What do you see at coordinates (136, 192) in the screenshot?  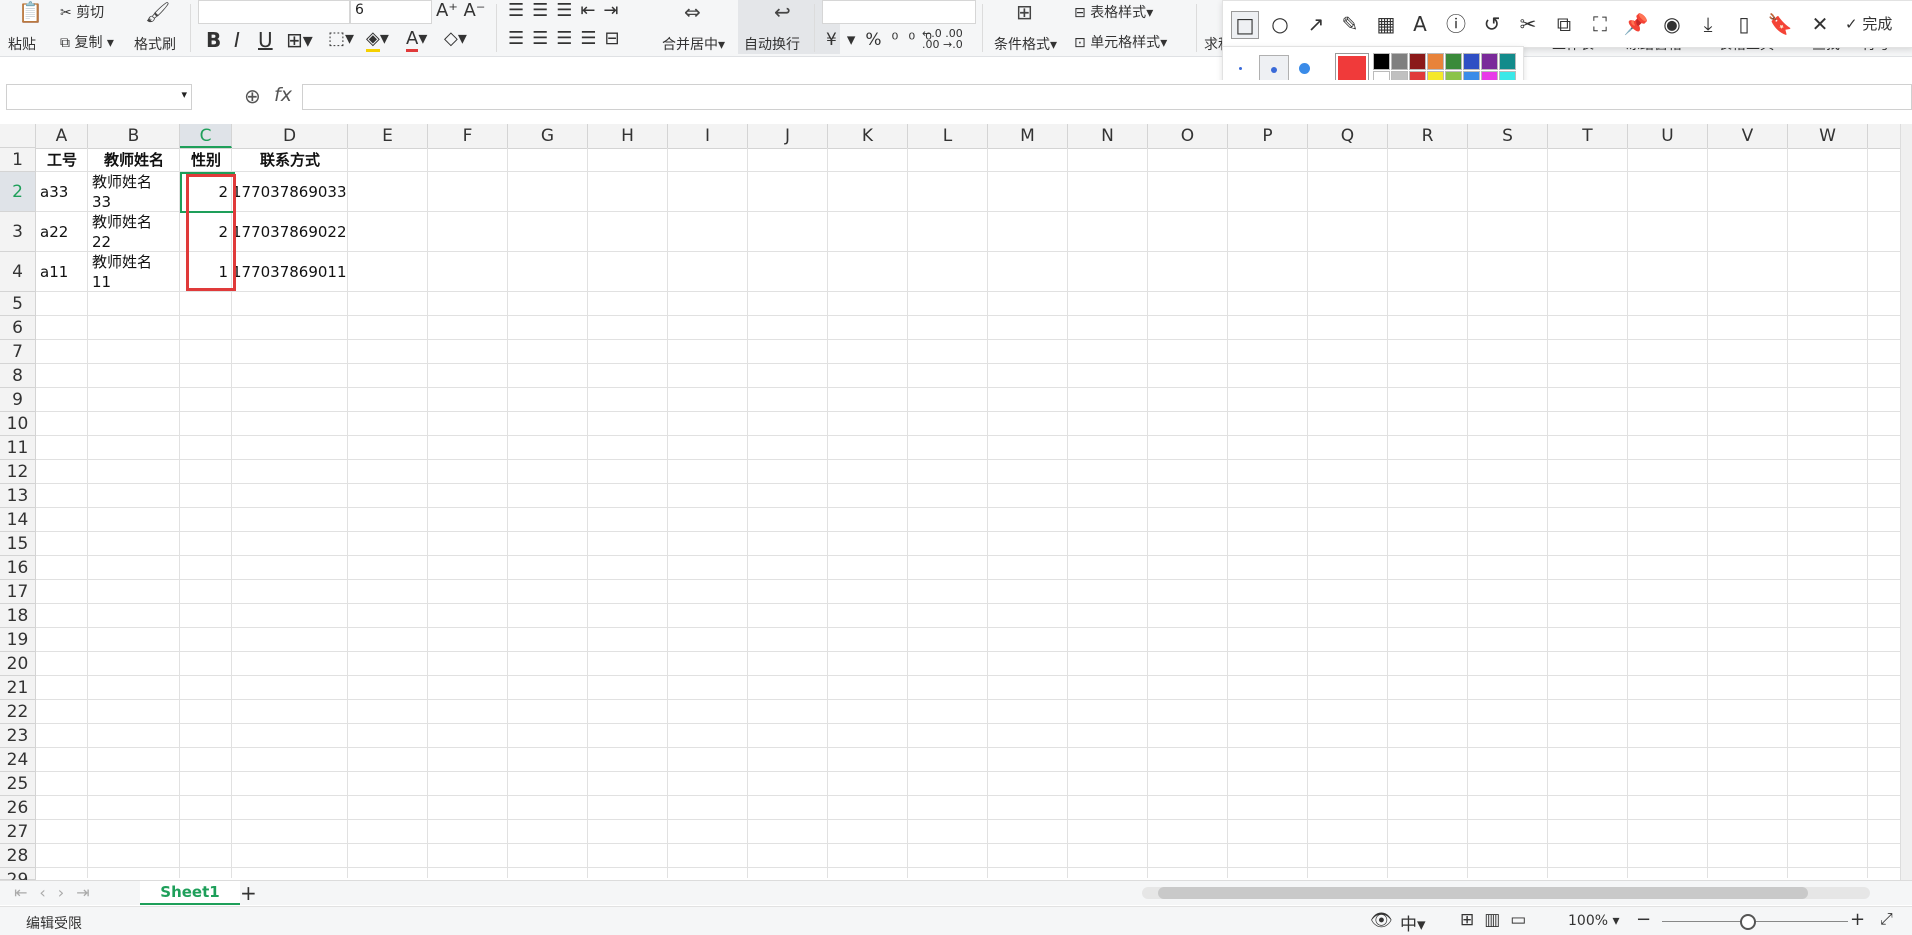 I see `cell-name: 教师姓名 33` at bounding box center [136, 192].